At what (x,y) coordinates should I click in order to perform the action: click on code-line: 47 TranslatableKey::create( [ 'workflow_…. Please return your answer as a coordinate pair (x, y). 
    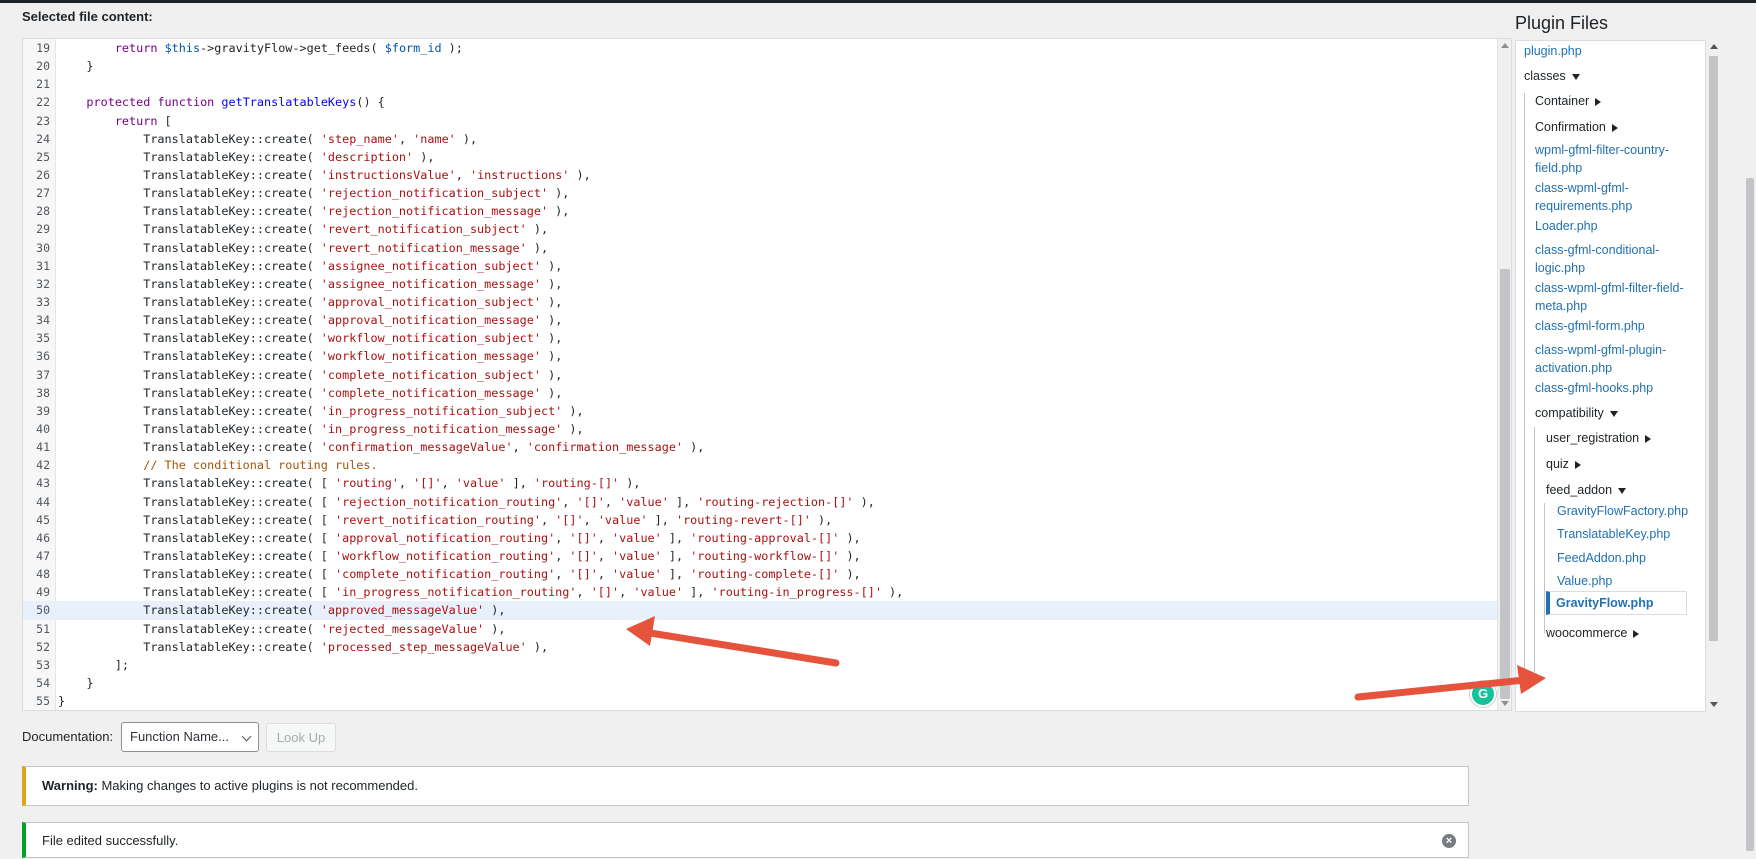
    Looking at the image, I should click on (760, 556).